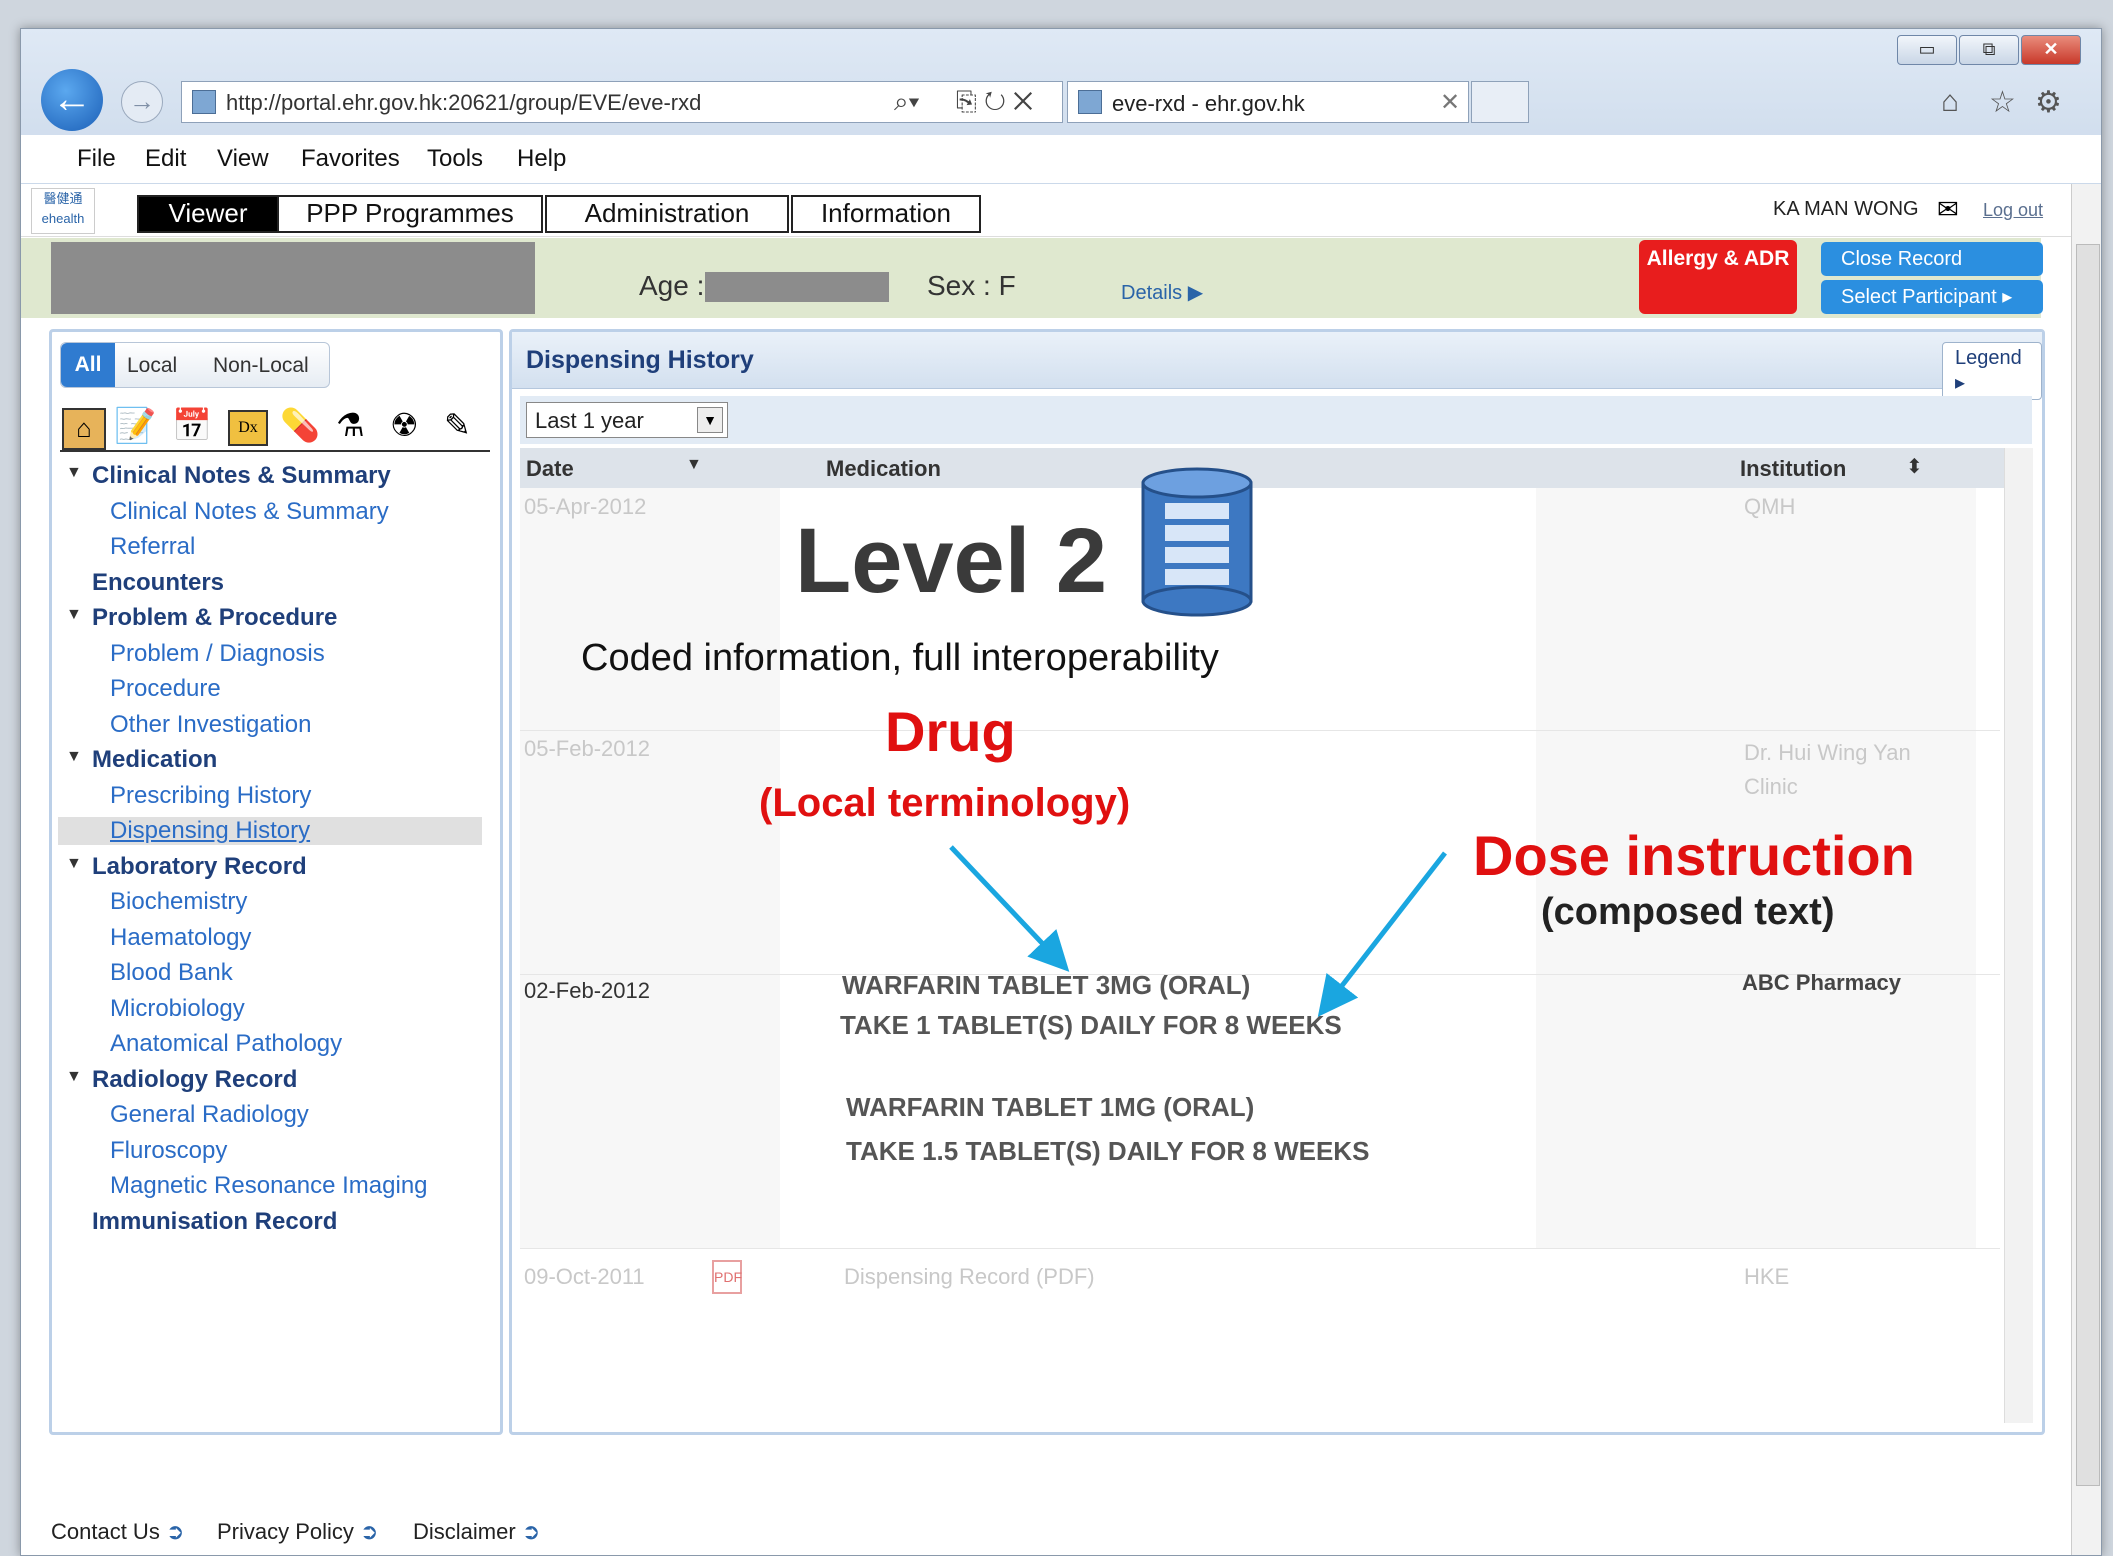 Image resolution: width=2113 pixels, height=1556 pixels. I want to click on pdf-icon: PDF, so click(727, 1277).